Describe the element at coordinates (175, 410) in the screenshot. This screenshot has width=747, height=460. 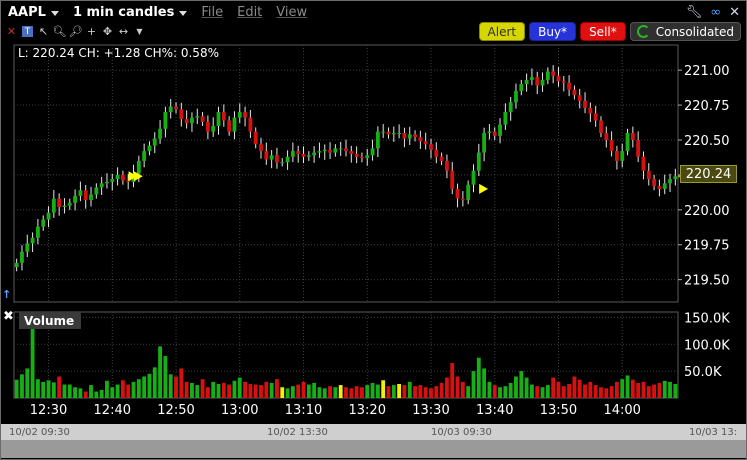
I see `time-tick-label: 12:50` at that location.